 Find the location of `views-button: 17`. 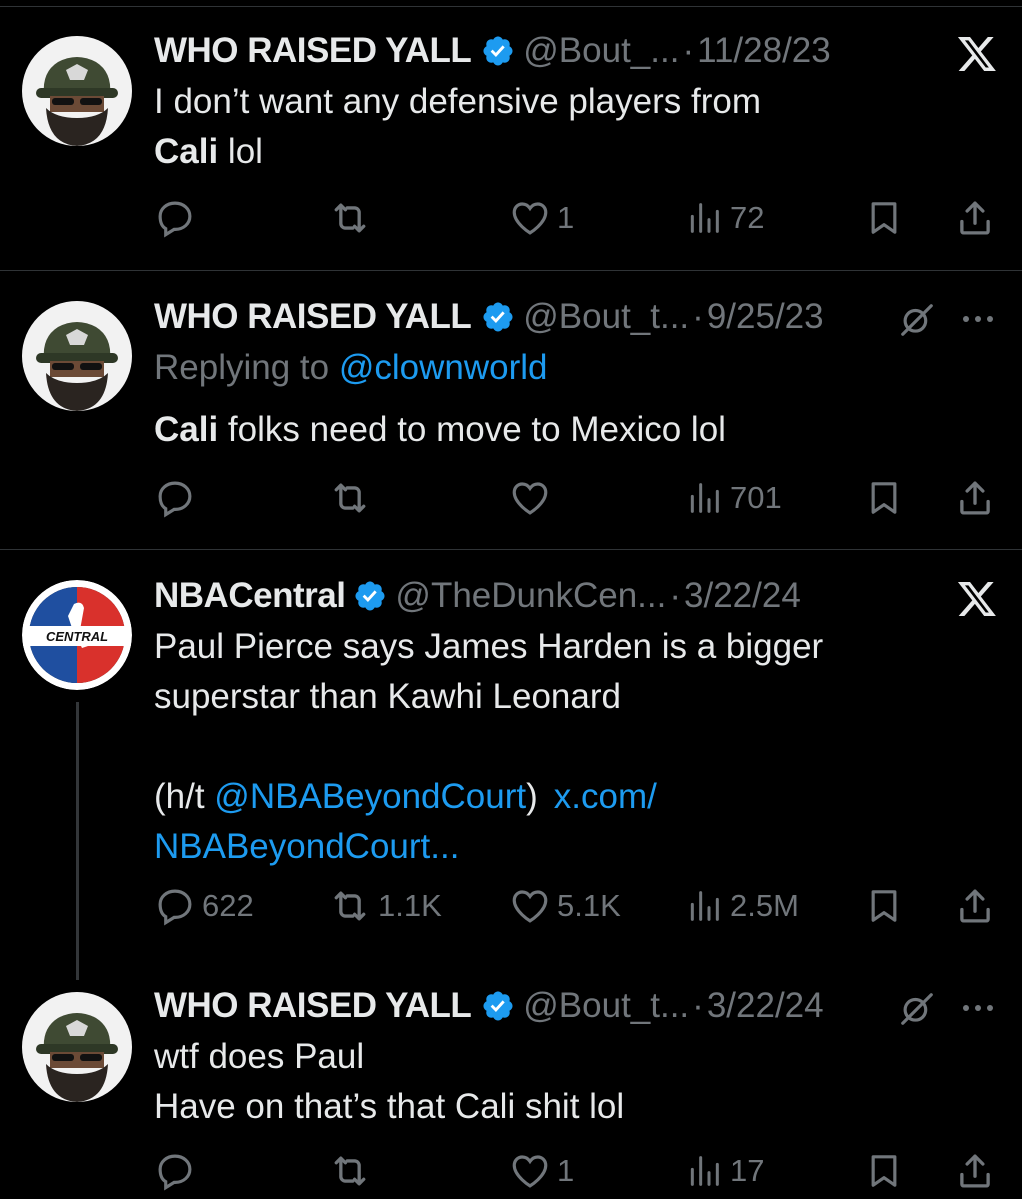

views-button: 17 is located at coordinates (724, 1170).